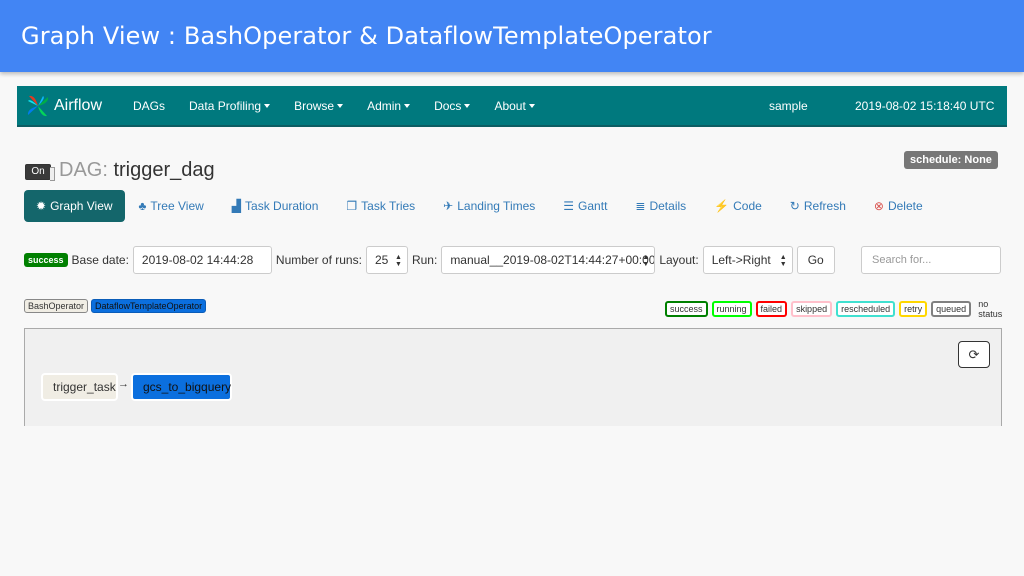  What do you see at coordinates (318, 260) in the screenshot?
I see `num-runs-label: Number of runs:` at bounding box center [318, 260].